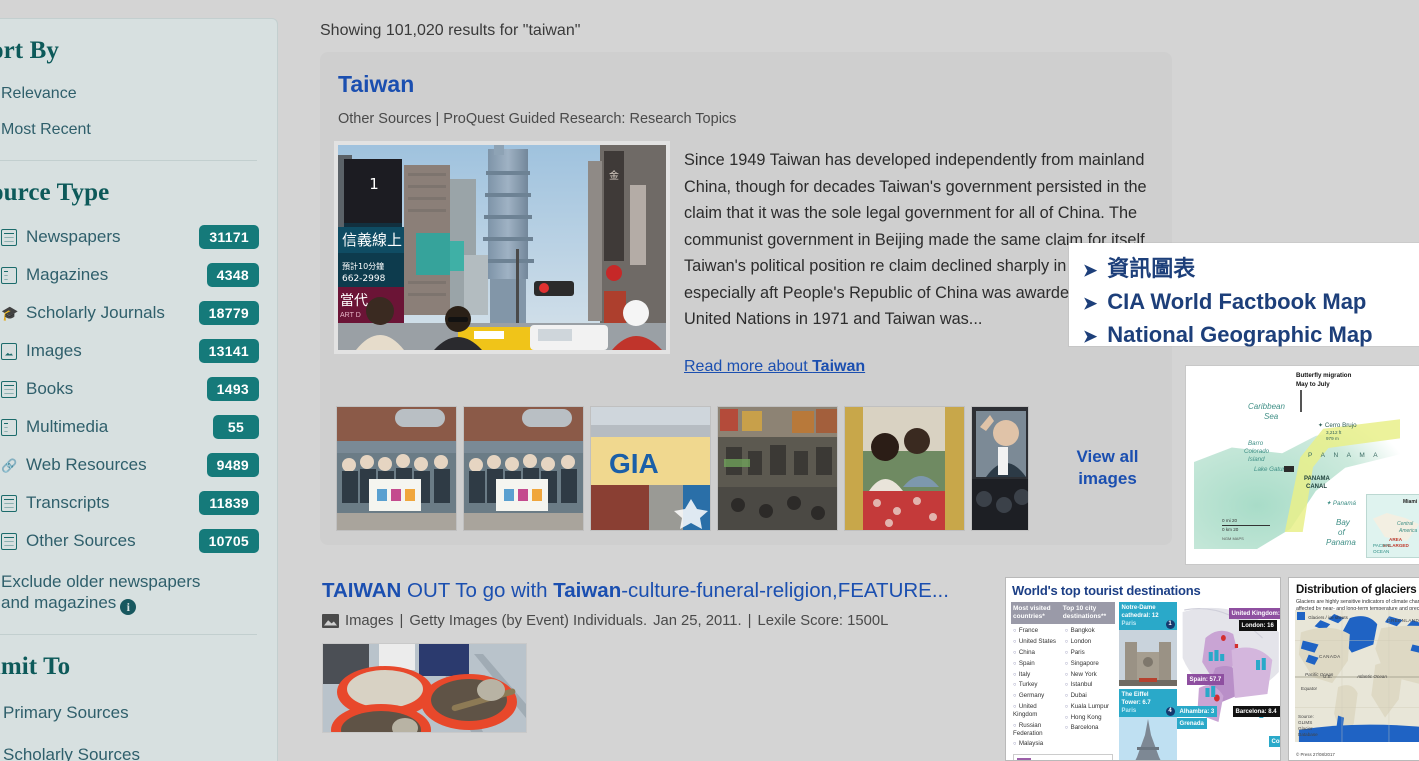 The width and height of the screenshot is (1419, 761). What do you see at coordinates (9, 466) in the screenshot?
I see `web-link-icon` at bounding box center [9, 466].